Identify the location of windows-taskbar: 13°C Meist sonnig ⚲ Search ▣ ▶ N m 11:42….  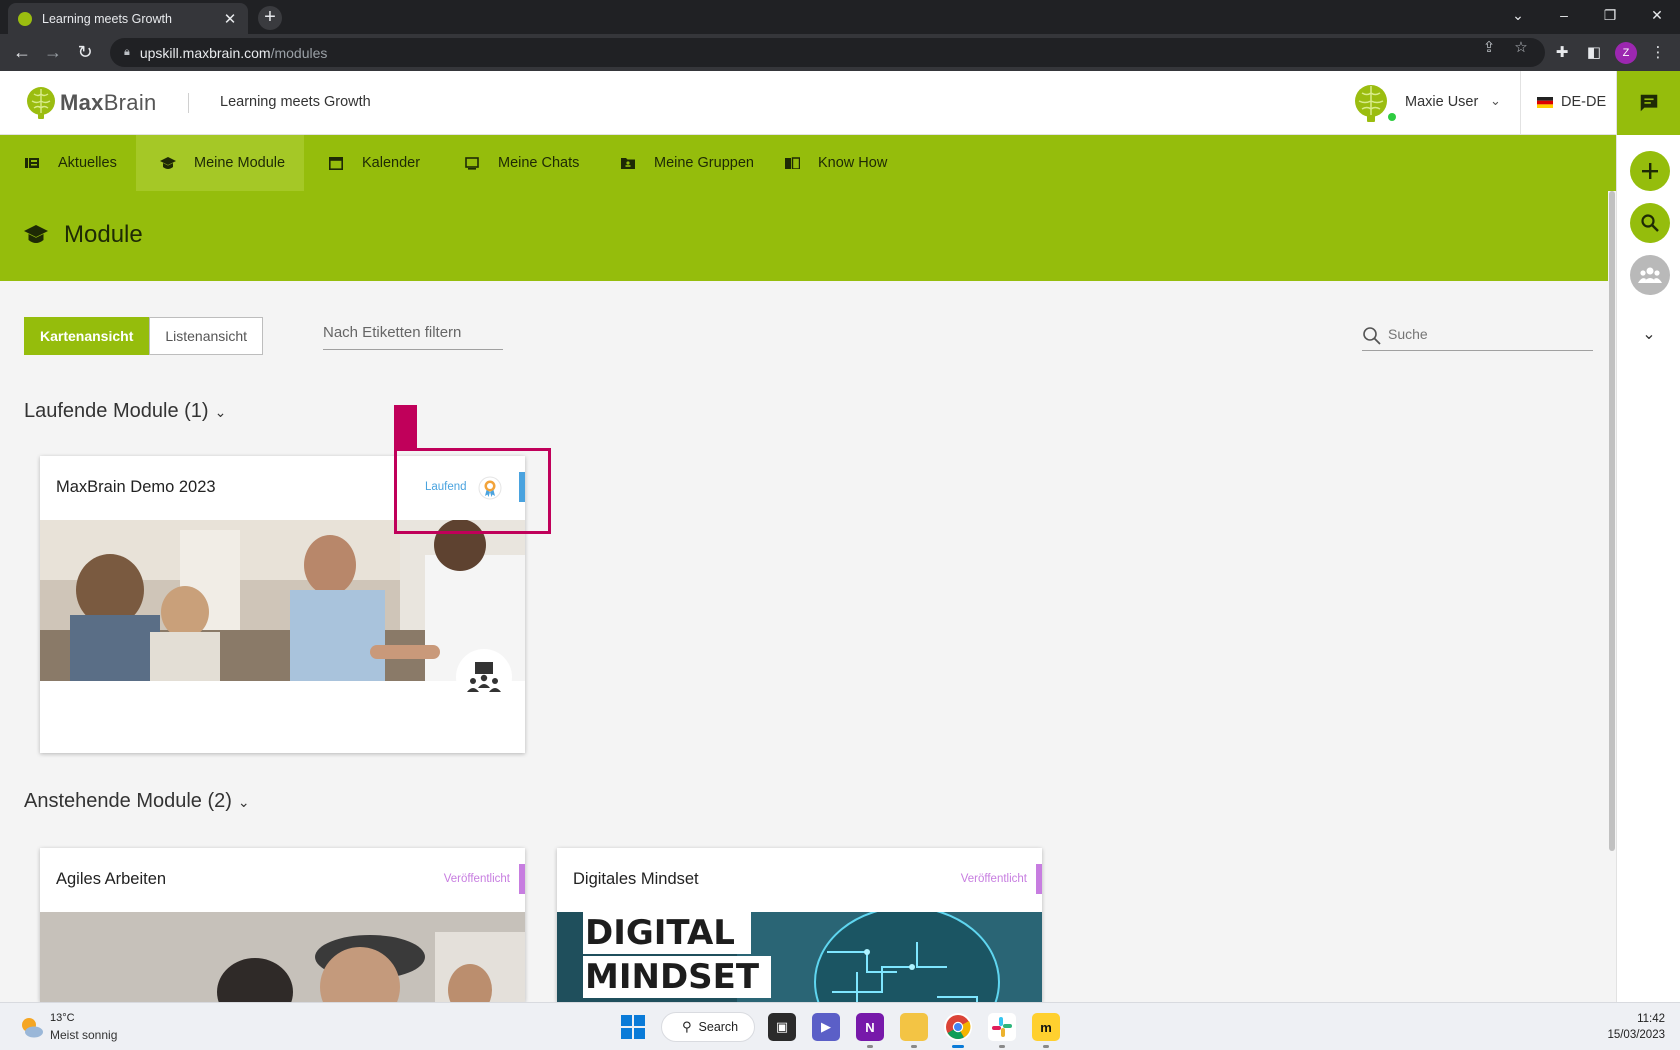
(840, 1026).